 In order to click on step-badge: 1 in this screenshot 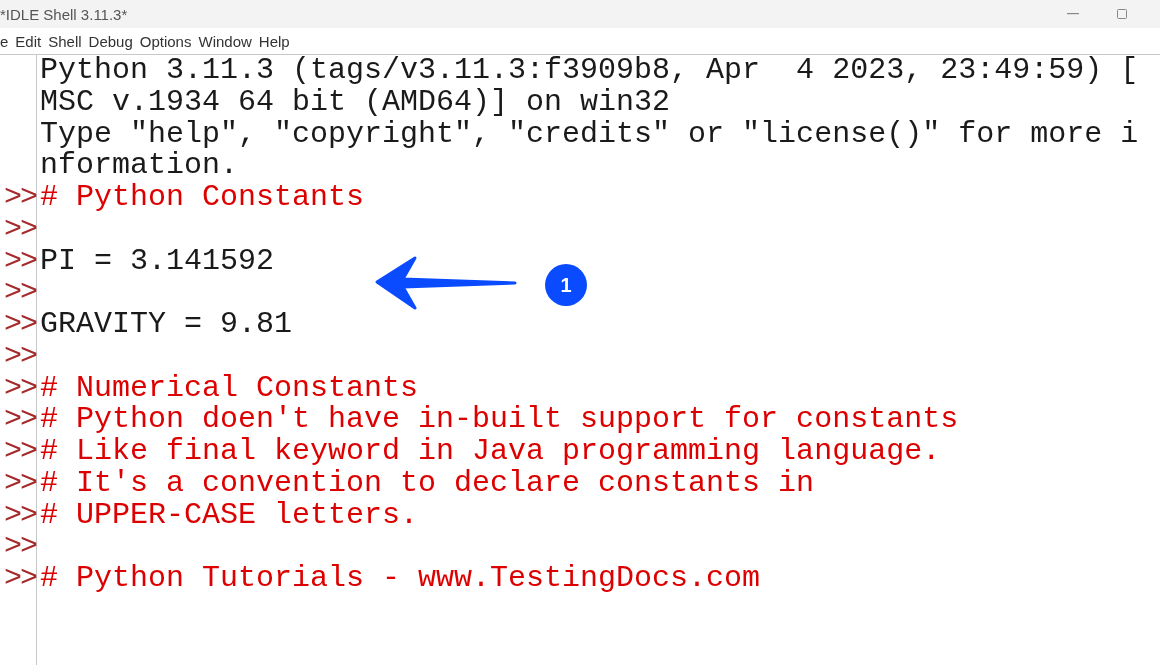, I will do `click(566, 285)`.